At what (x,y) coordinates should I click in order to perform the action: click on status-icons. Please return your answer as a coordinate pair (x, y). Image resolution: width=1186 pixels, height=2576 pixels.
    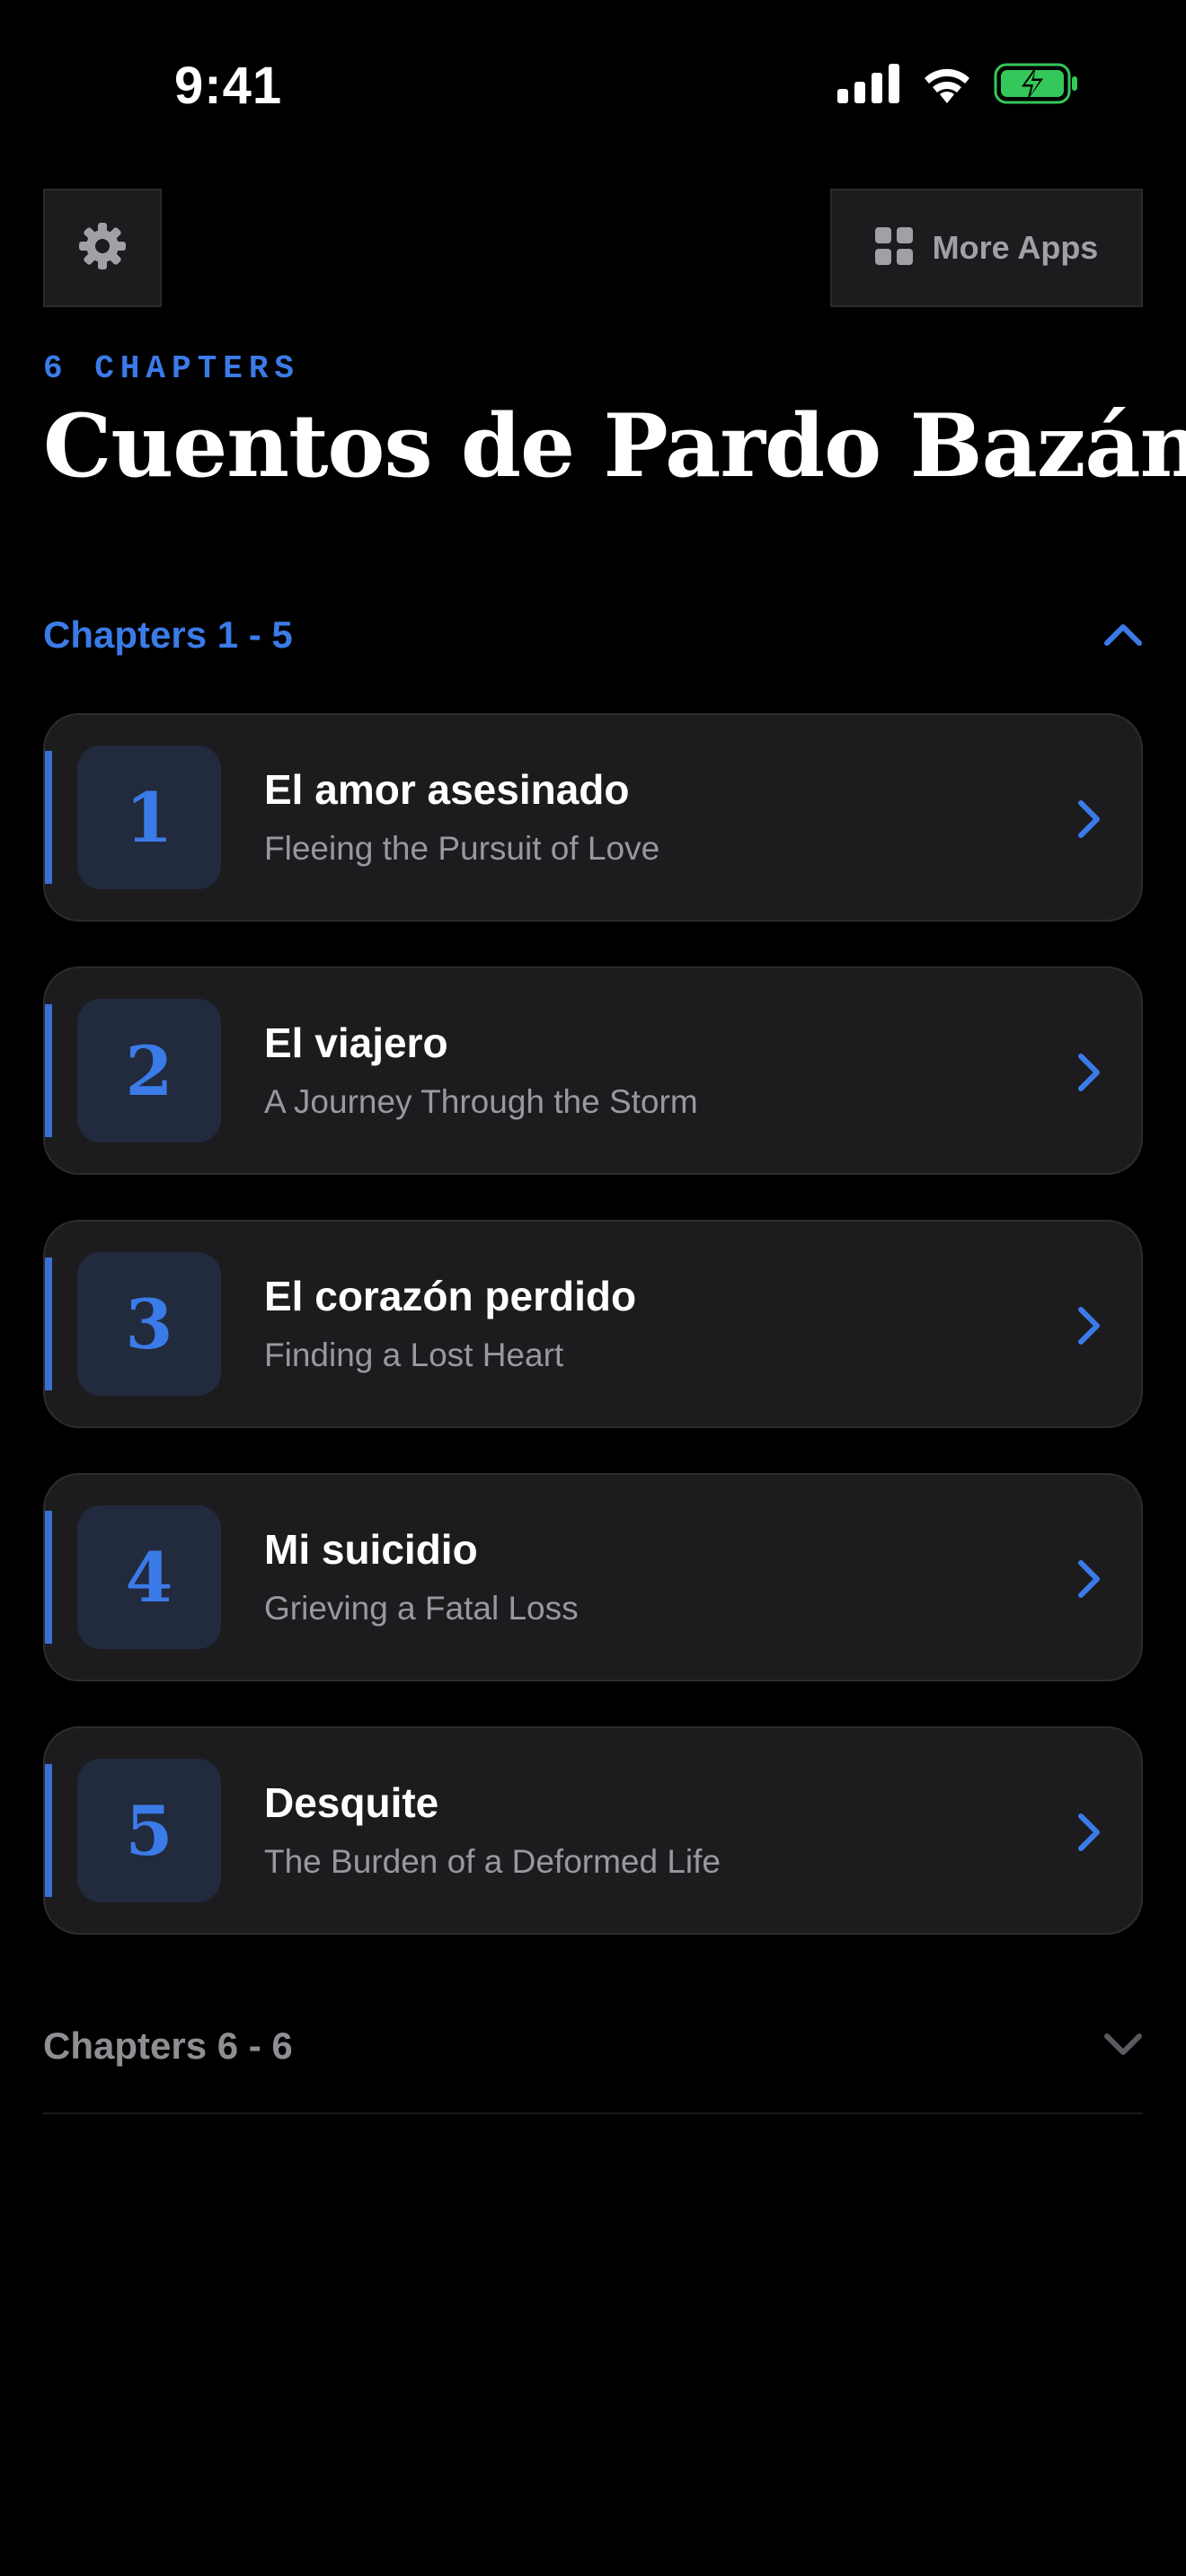
    Looking at the image, I should click on (957, 86).